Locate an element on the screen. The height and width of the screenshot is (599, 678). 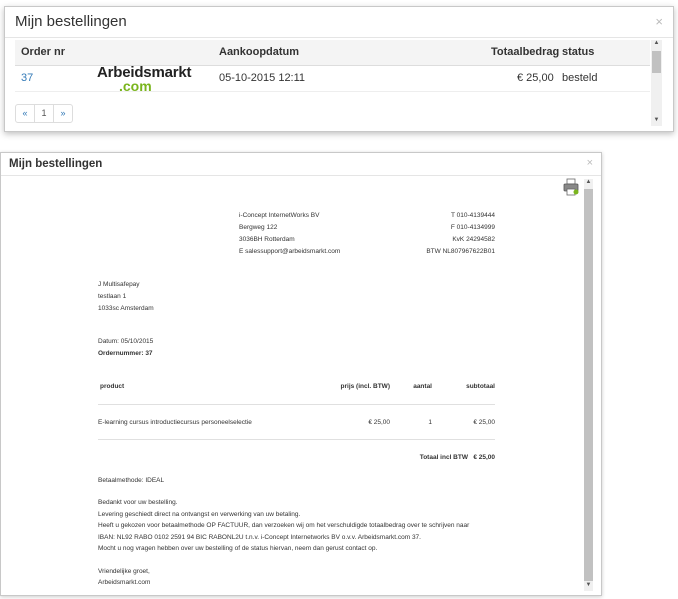
customer-street: testlaan 1 is located at coordinates (112, 296).